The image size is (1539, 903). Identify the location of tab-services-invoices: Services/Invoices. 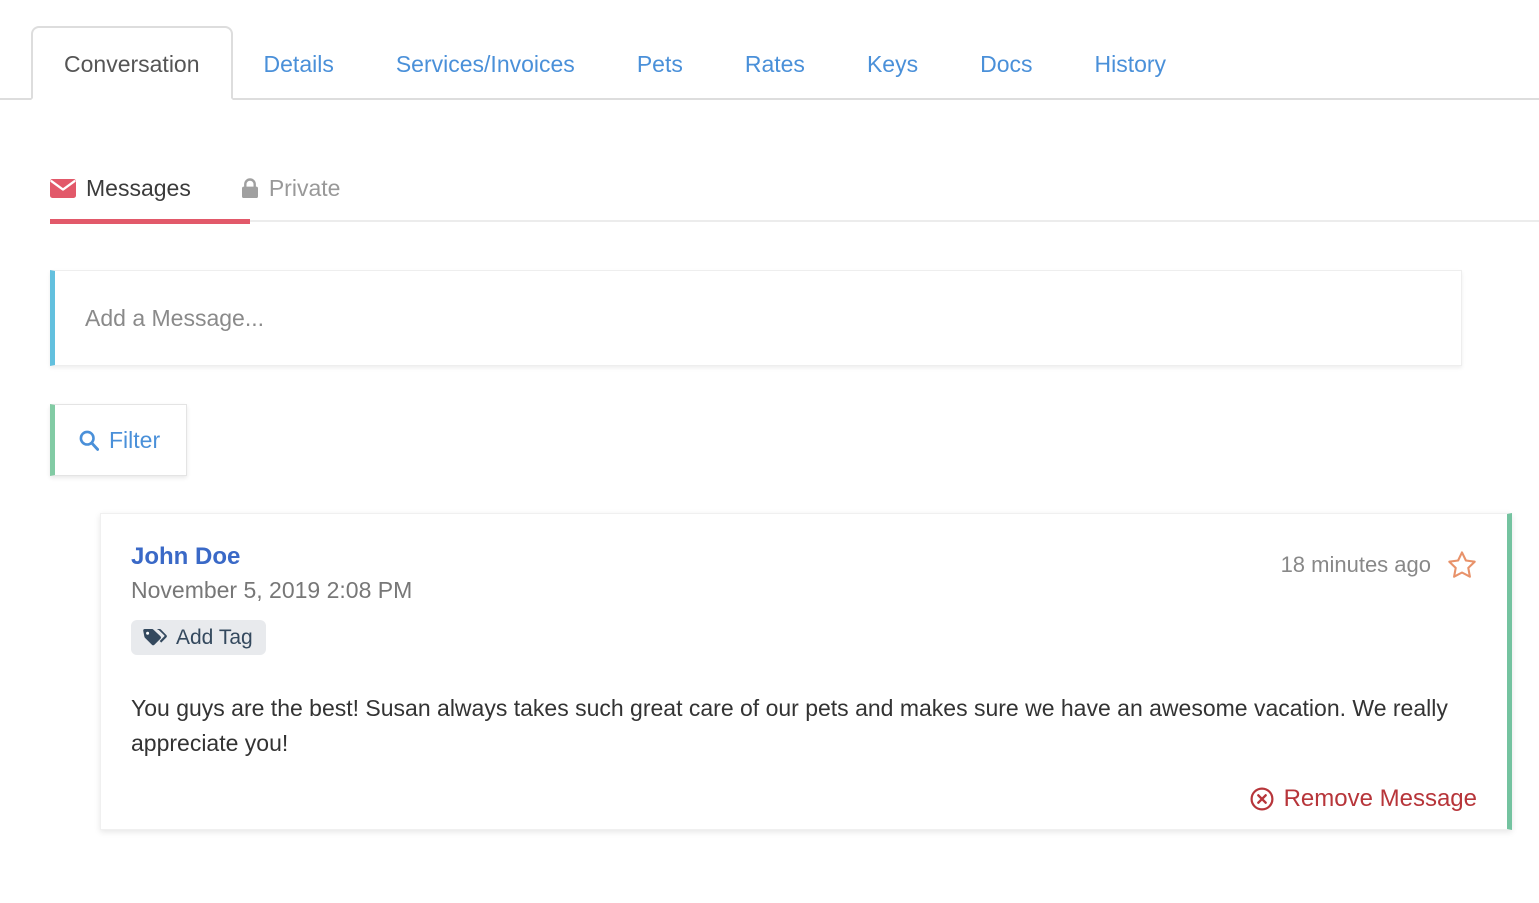
(485, 75).